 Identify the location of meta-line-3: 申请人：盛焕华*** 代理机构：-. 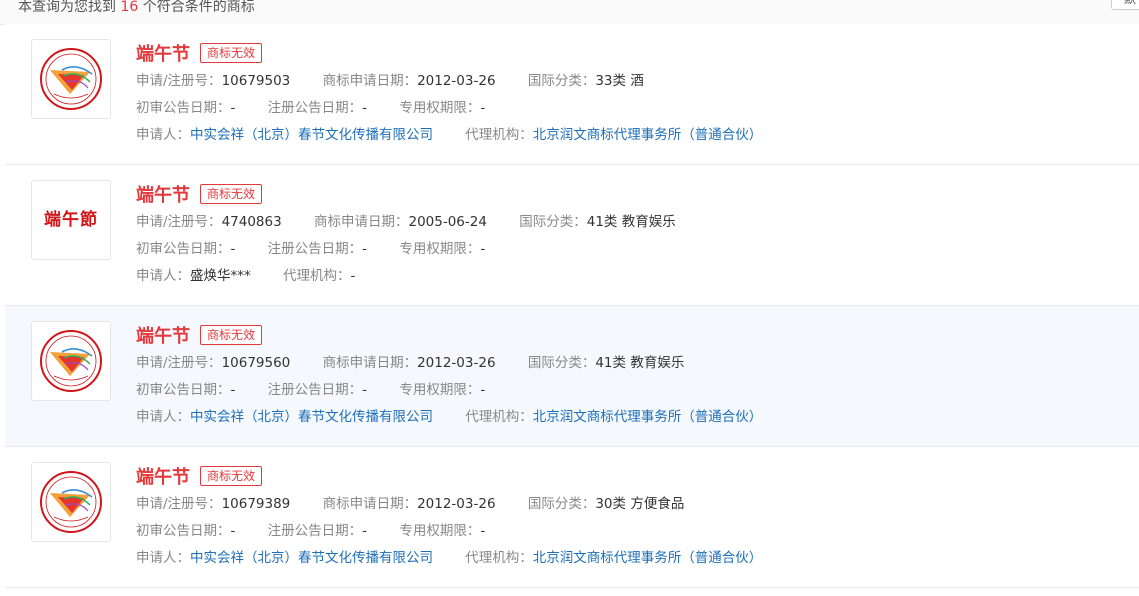
(626, 276).